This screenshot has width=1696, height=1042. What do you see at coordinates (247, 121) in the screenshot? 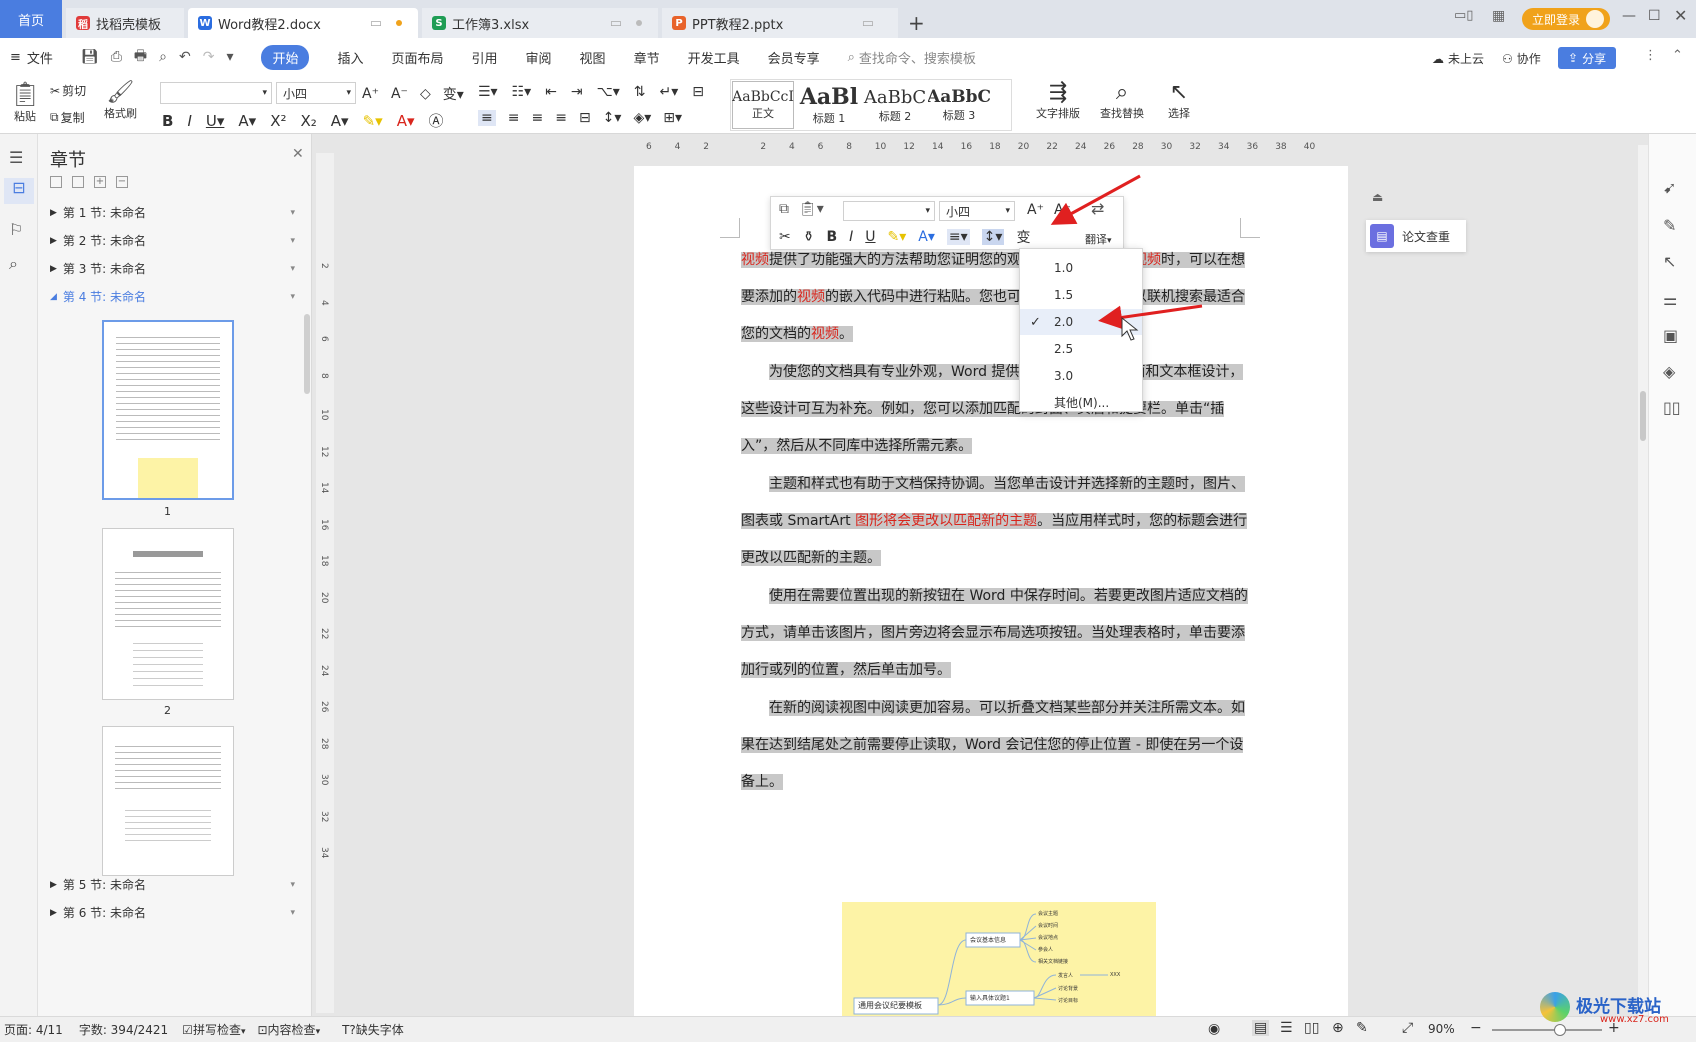
I see `strike-icon: A▾` at bounding box center [247, 121].